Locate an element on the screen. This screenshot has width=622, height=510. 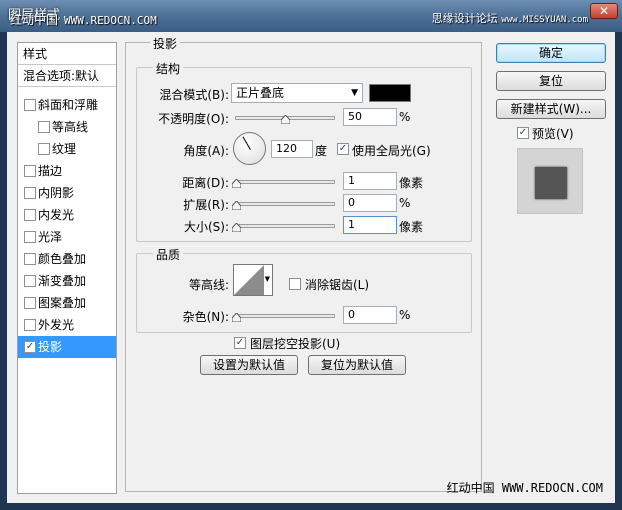
noise-slider is located at coordinates (283, 316).